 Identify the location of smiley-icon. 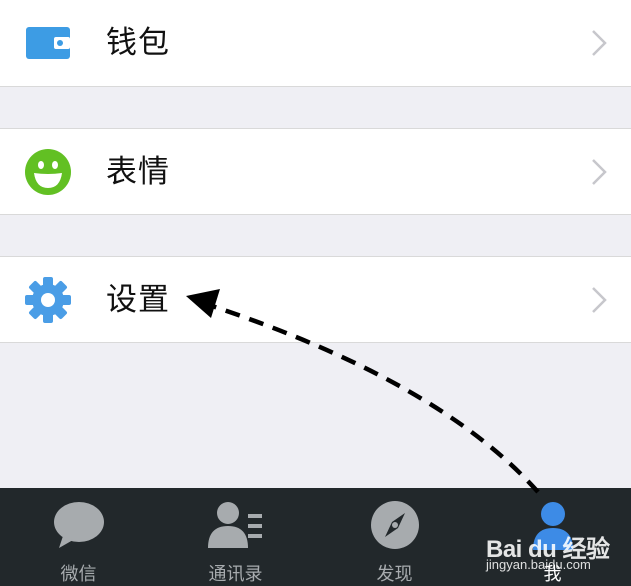
(48, 172).